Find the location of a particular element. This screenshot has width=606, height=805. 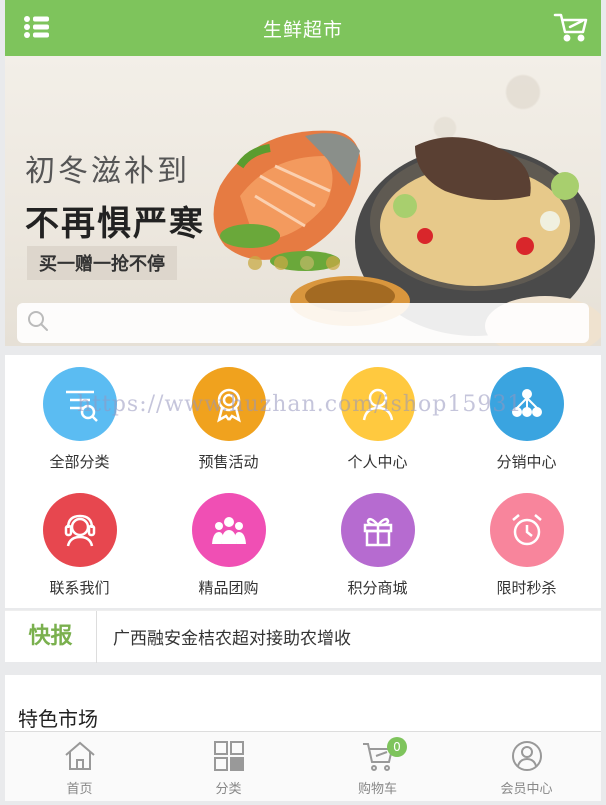

menu-icon is located at coordinates (37, 27).